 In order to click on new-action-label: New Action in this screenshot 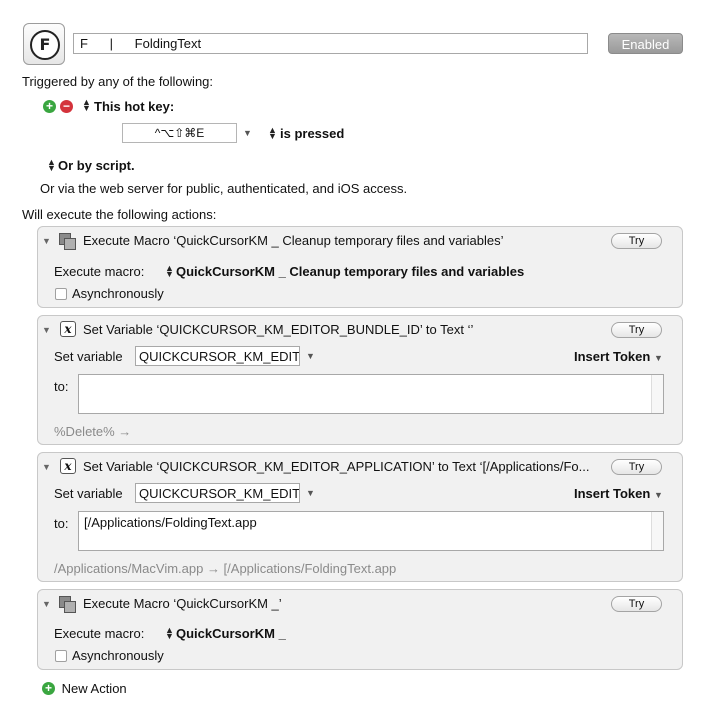, I will do `click(94, 689)`.